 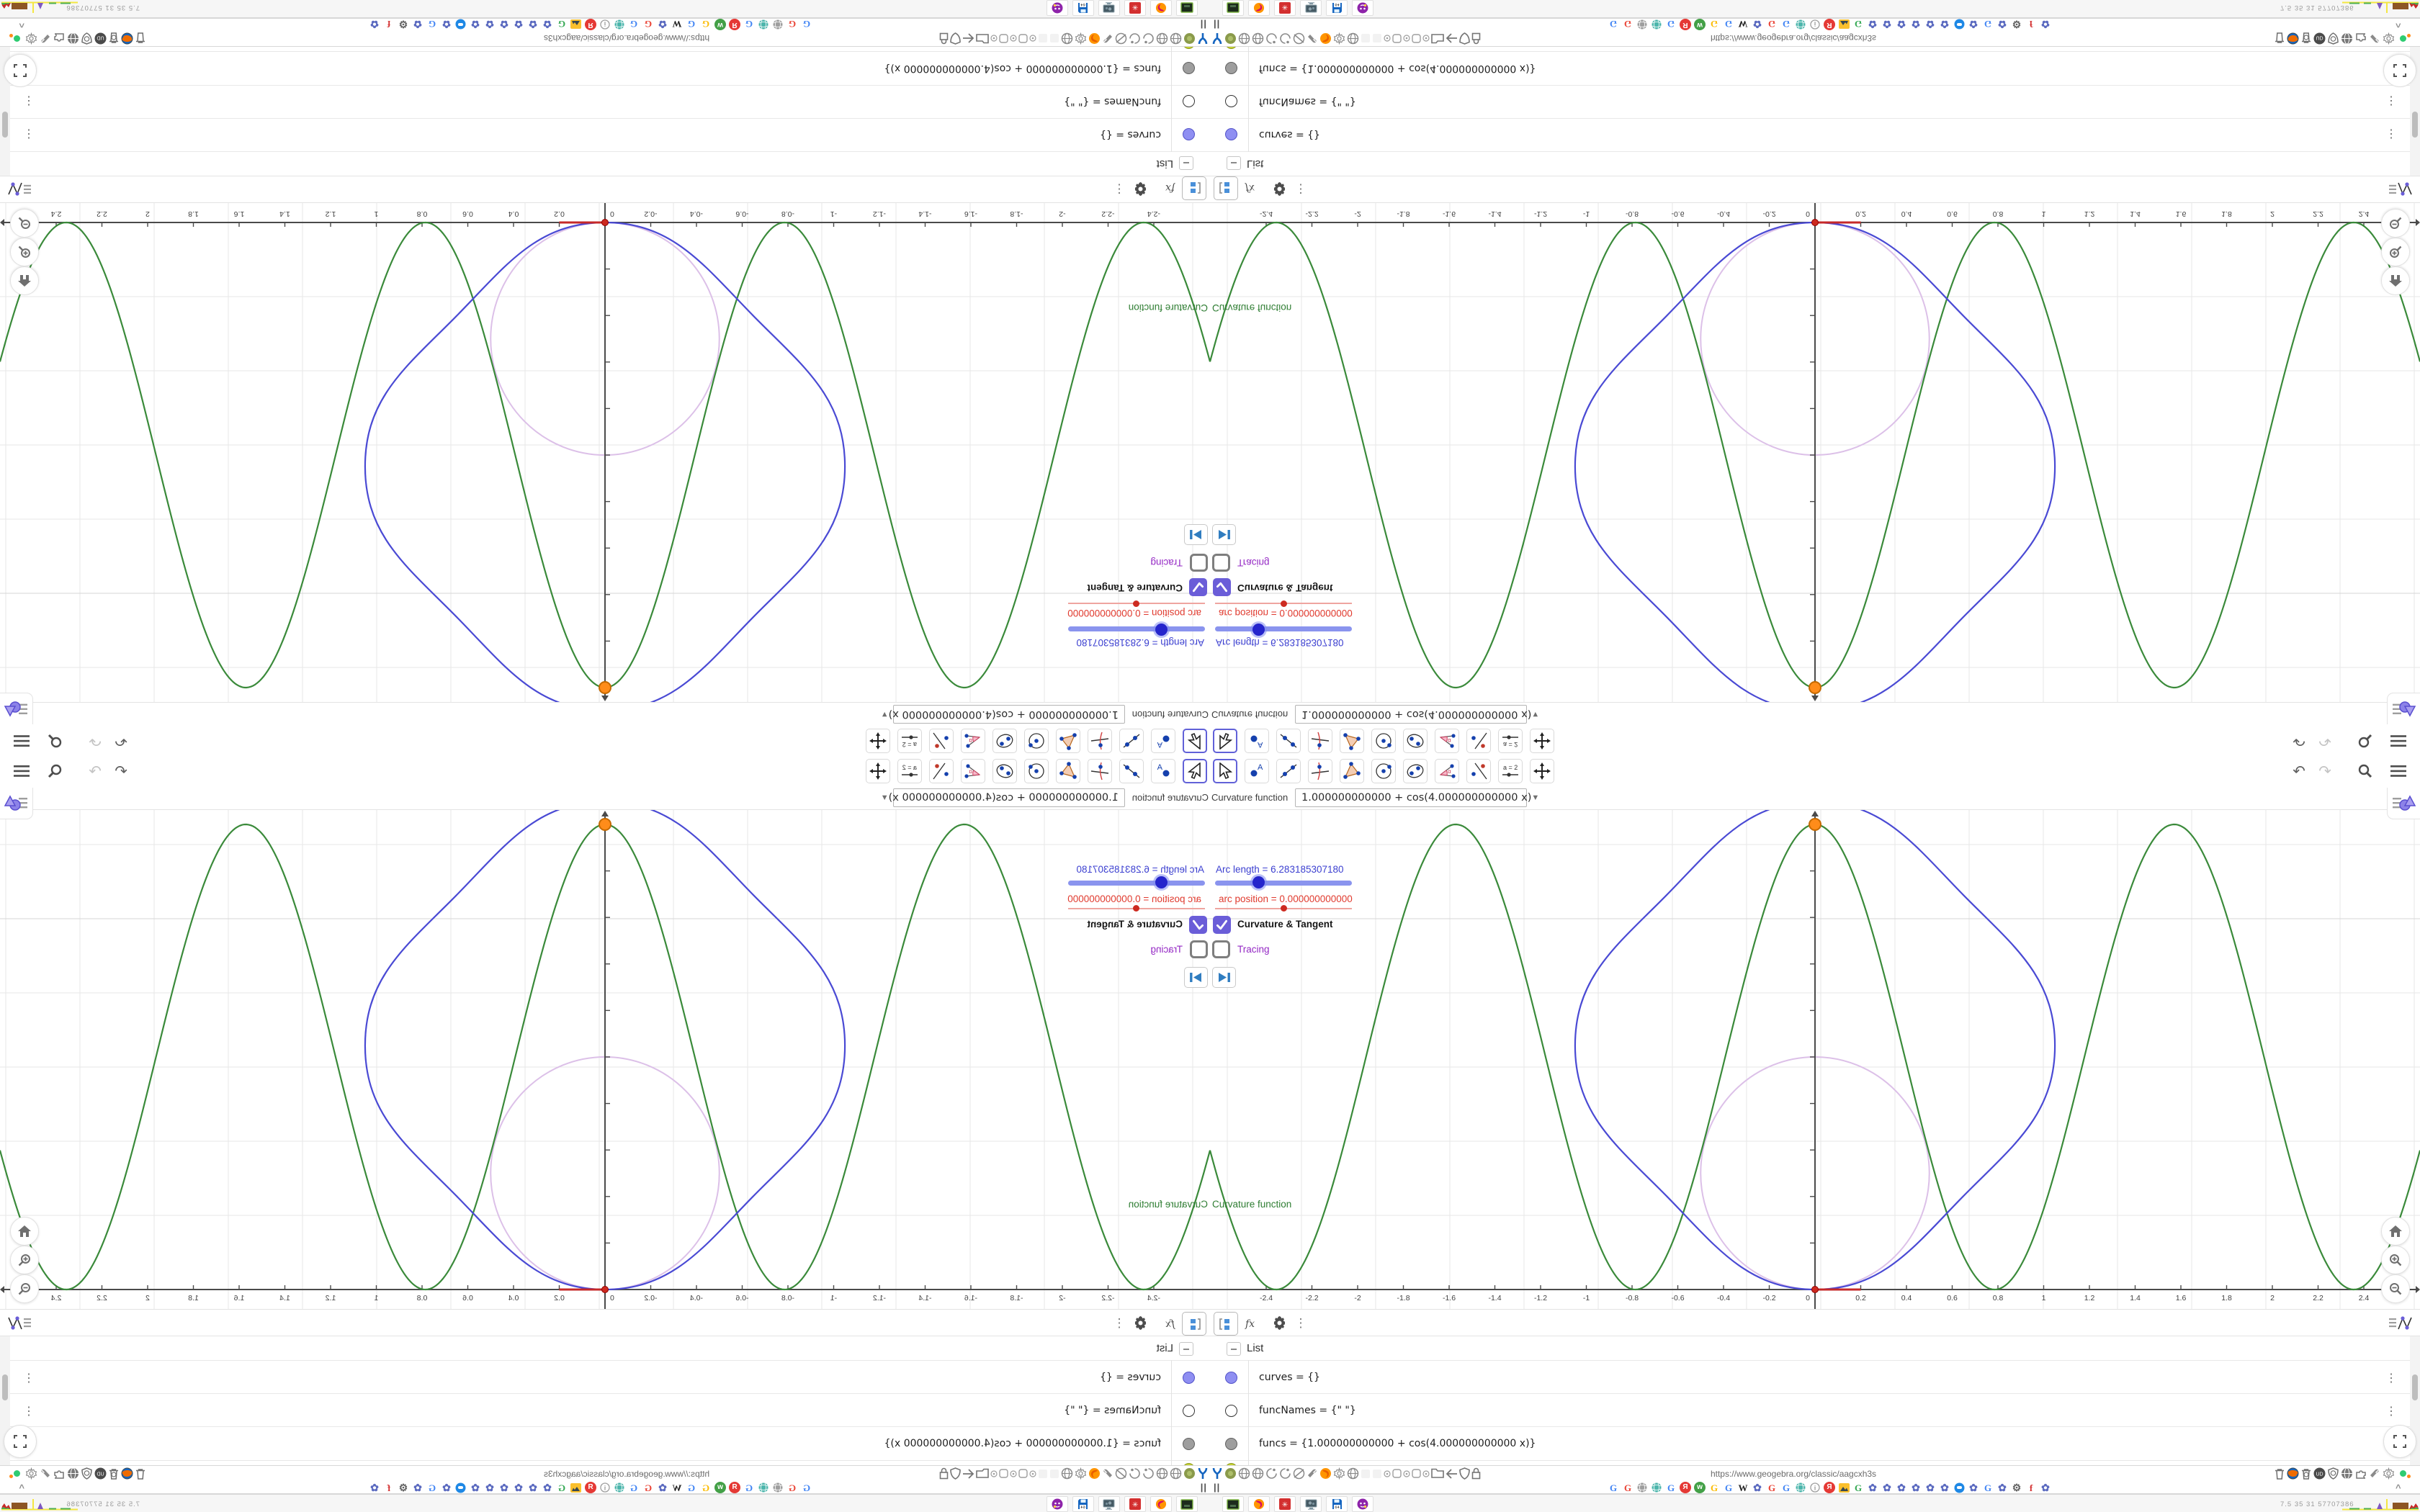 I want to click on wrench-icon, so click(x=1107, y=39).